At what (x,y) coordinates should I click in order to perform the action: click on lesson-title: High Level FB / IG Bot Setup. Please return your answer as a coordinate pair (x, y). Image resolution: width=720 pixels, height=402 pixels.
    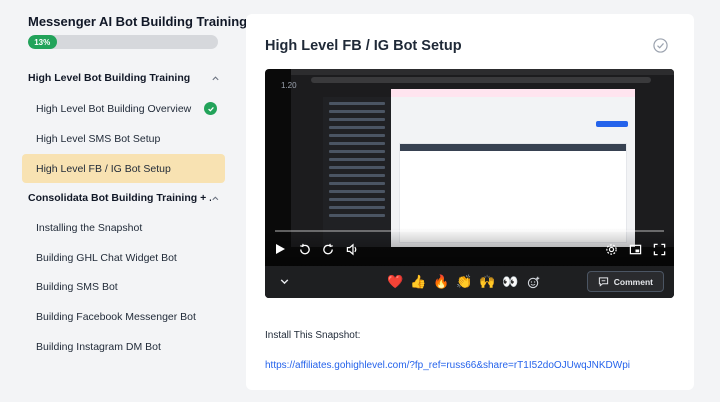
    Looking at the image, I should click on (363, 46).